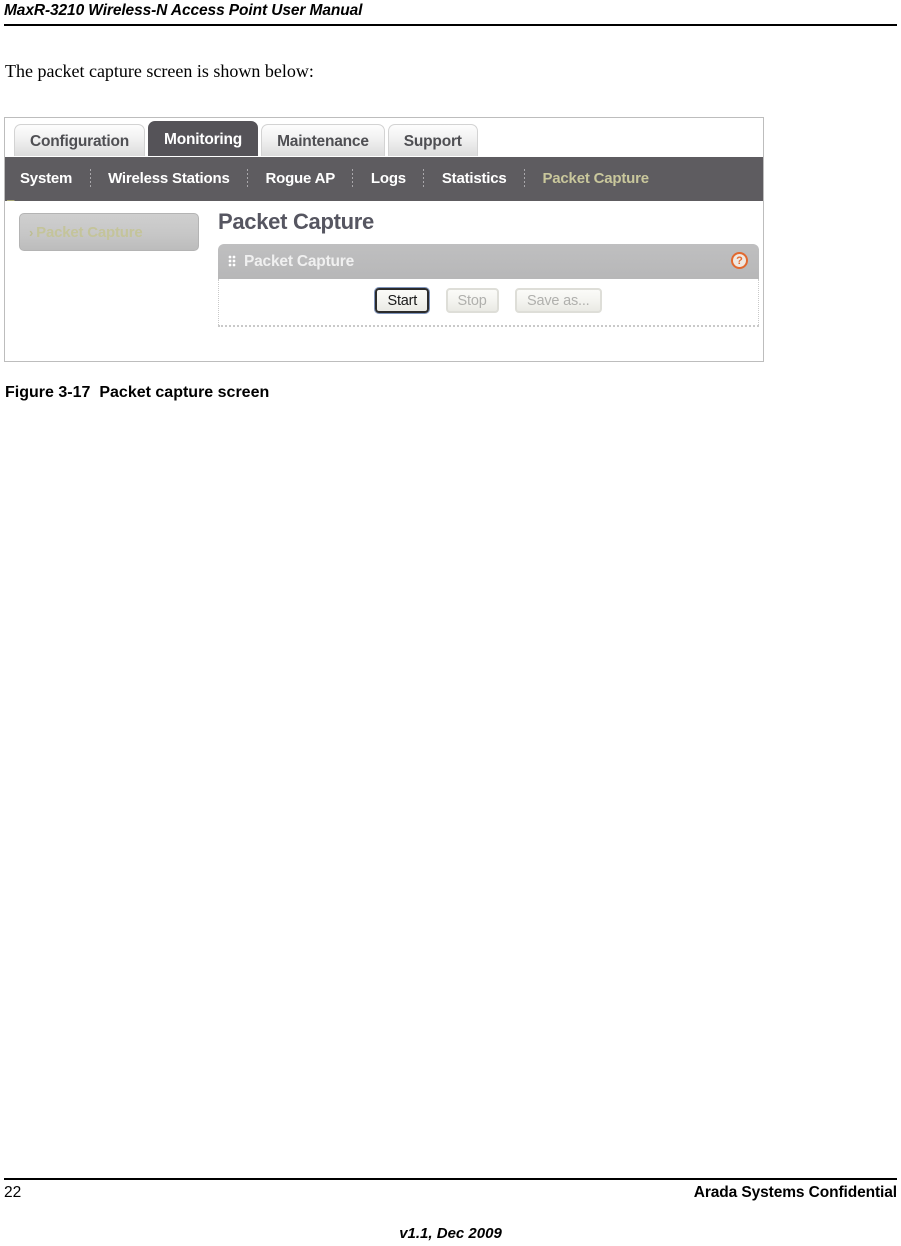 This screenshot has width=901, height=1246. I want to click on tab-configuration-label: Configuration, so click(79, 141).